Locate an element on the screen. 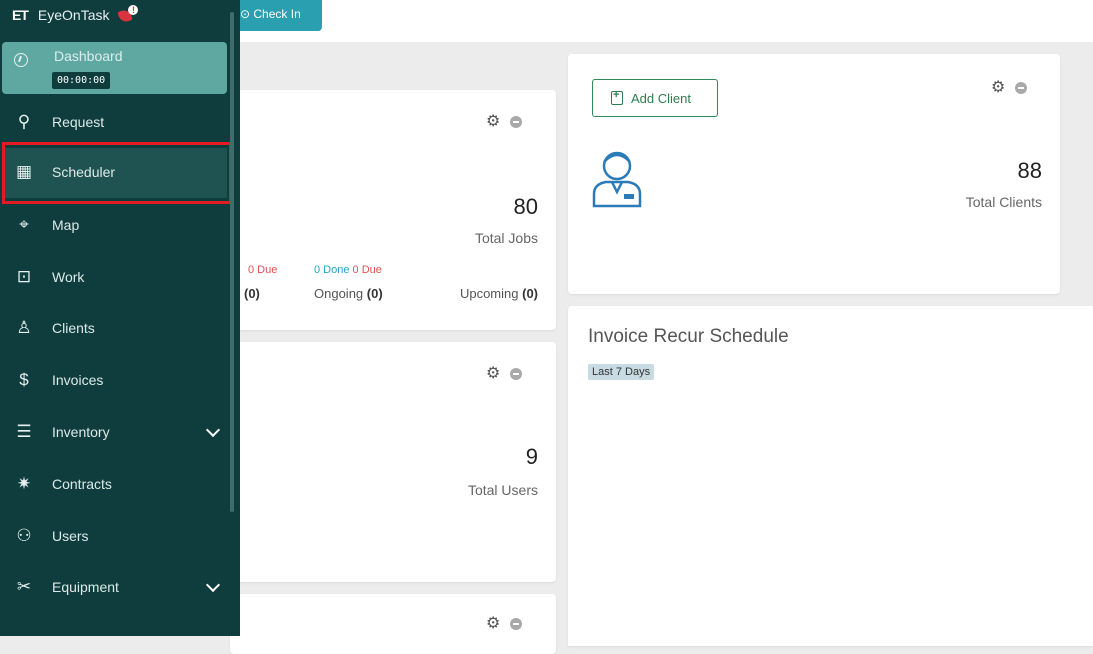 This screenshot has height=654, width=1093. sidebar-item-dashboard: Dashboard 00:00:00 is located at coordinates (114, 68).